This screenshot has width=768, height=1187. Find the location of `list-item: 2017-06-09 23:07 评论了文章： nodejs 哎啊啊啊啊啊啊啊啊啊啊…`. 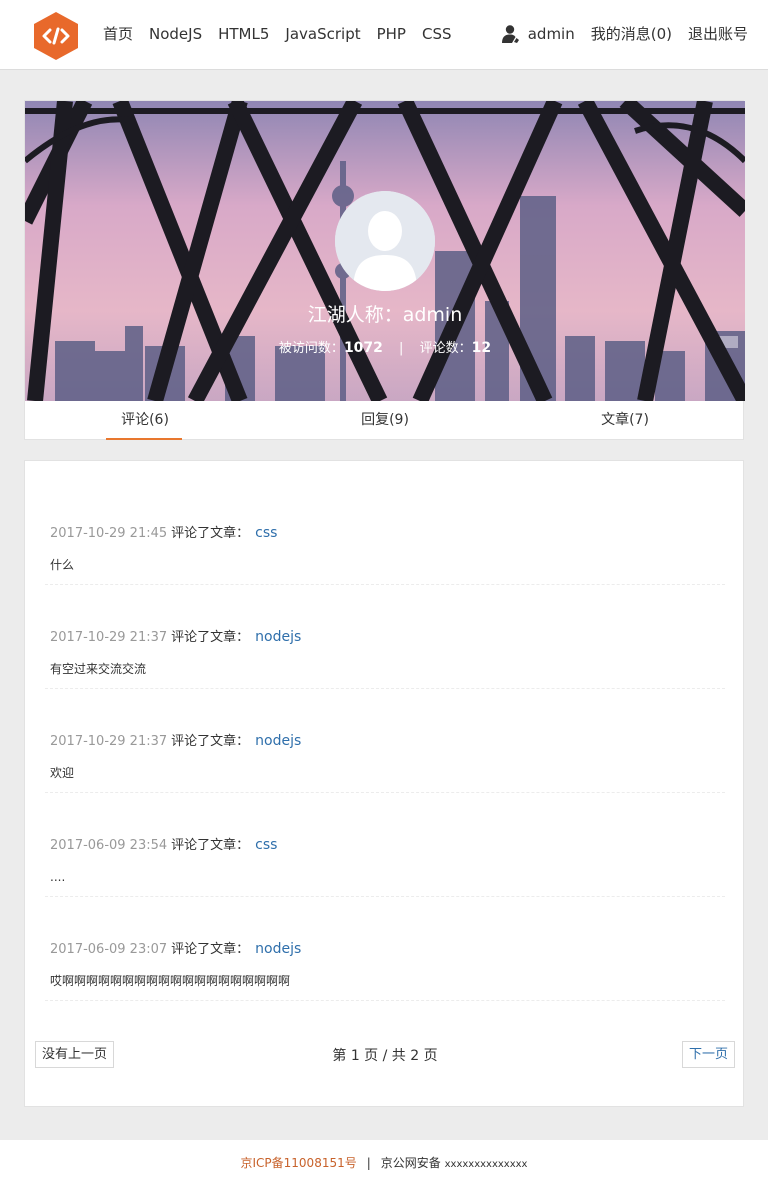

list-item: 2017-06-09 23:07 评论了文章： nodejs 哎啊啊啊啊啊啊啊啊啊啊… is located at coordinates (385, 949).